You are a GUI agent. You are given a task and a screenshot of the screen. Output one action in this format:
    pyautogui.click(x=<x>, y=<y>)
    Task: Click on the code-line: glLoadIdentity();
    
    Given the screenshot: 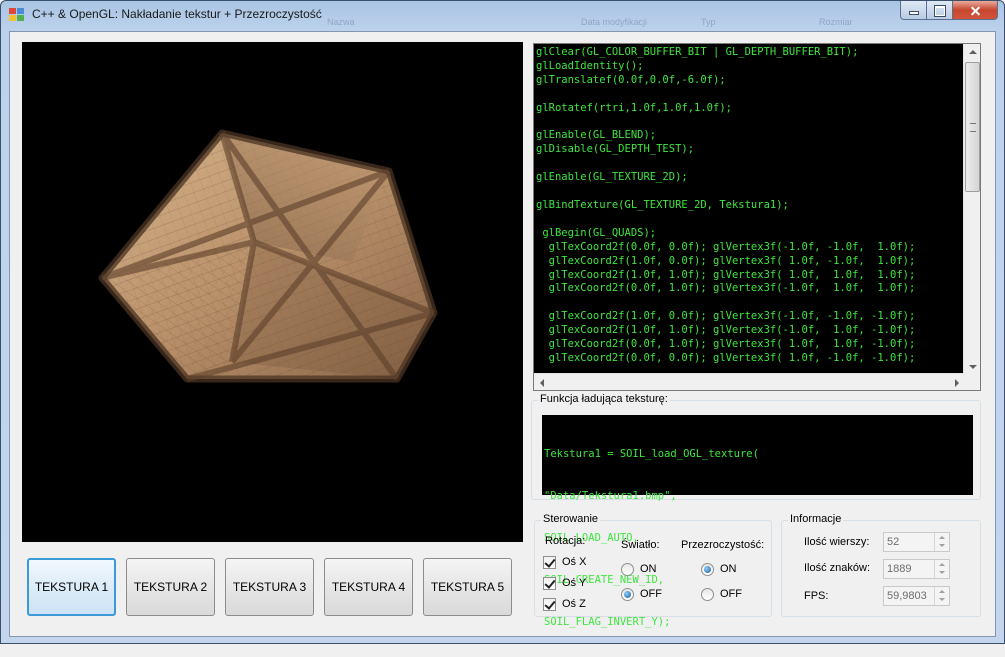 What is the action you would take?
    pyautogui.click(x=590, y=65)
    